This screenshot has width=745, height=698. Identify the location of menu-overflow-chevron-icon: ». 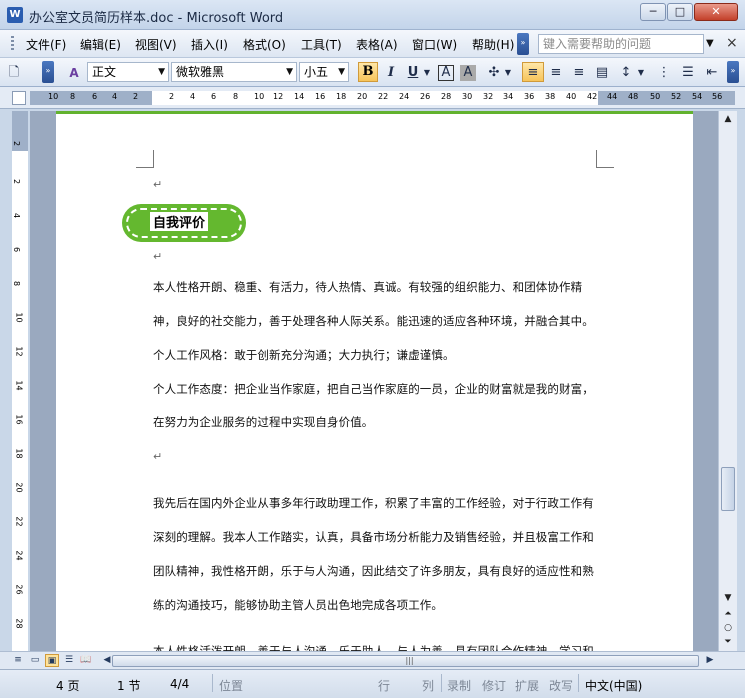
(523, 44).